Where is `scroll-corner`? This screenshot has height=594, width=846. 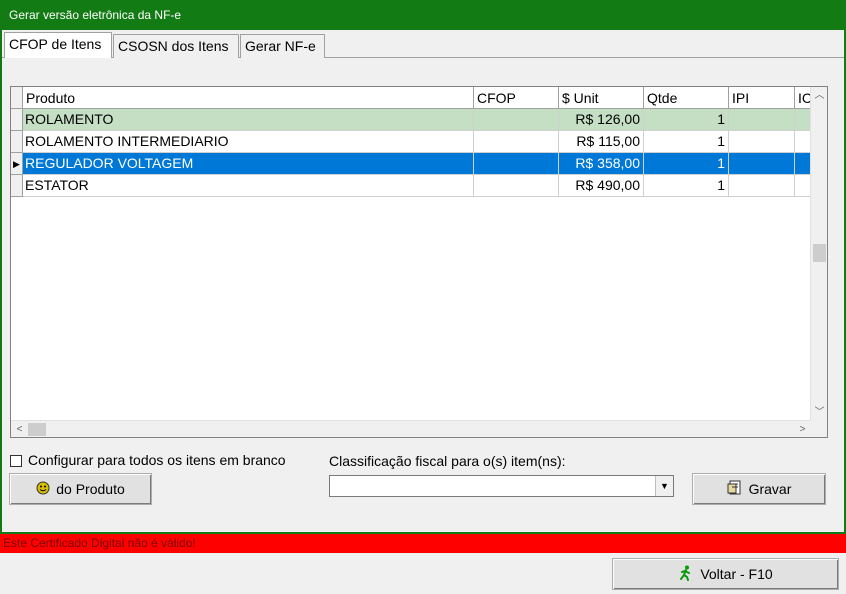 scroll-corner is located at coordinates (818, 428).